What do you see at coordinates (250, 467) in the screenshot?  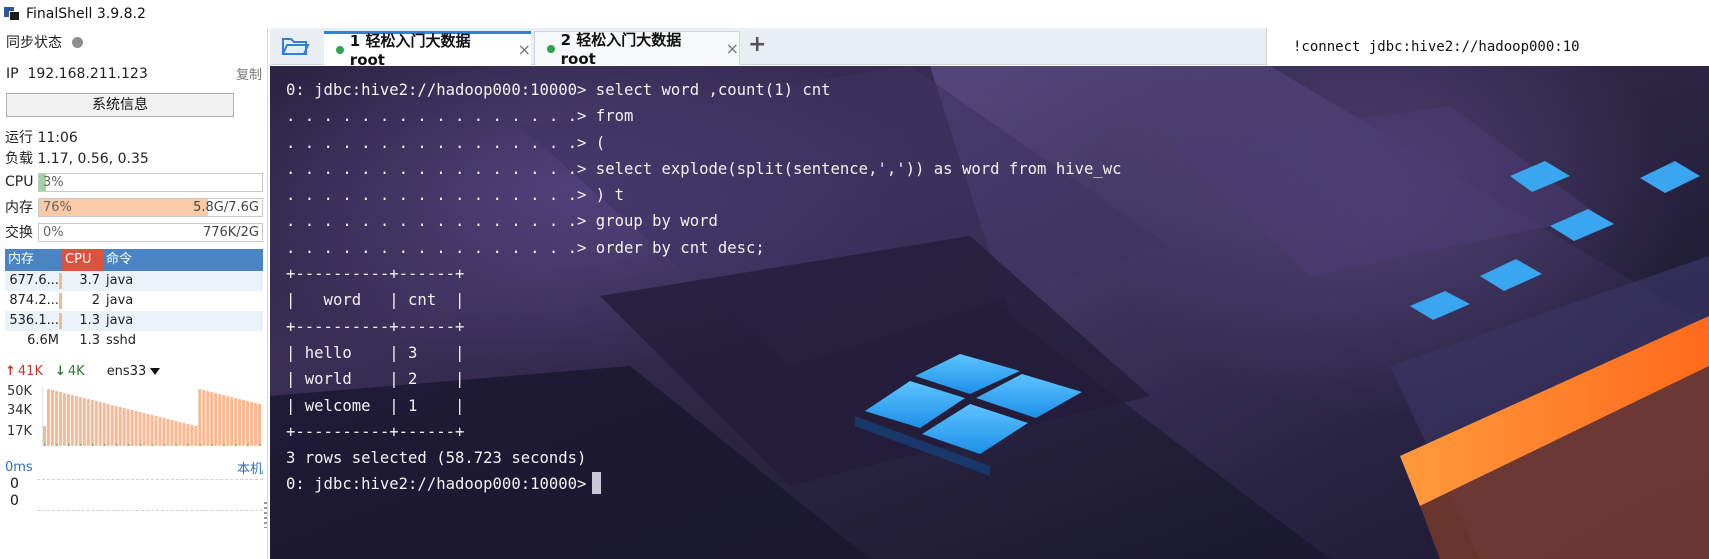 I see `ping-target: 本机` at bounding box center [250, 467].